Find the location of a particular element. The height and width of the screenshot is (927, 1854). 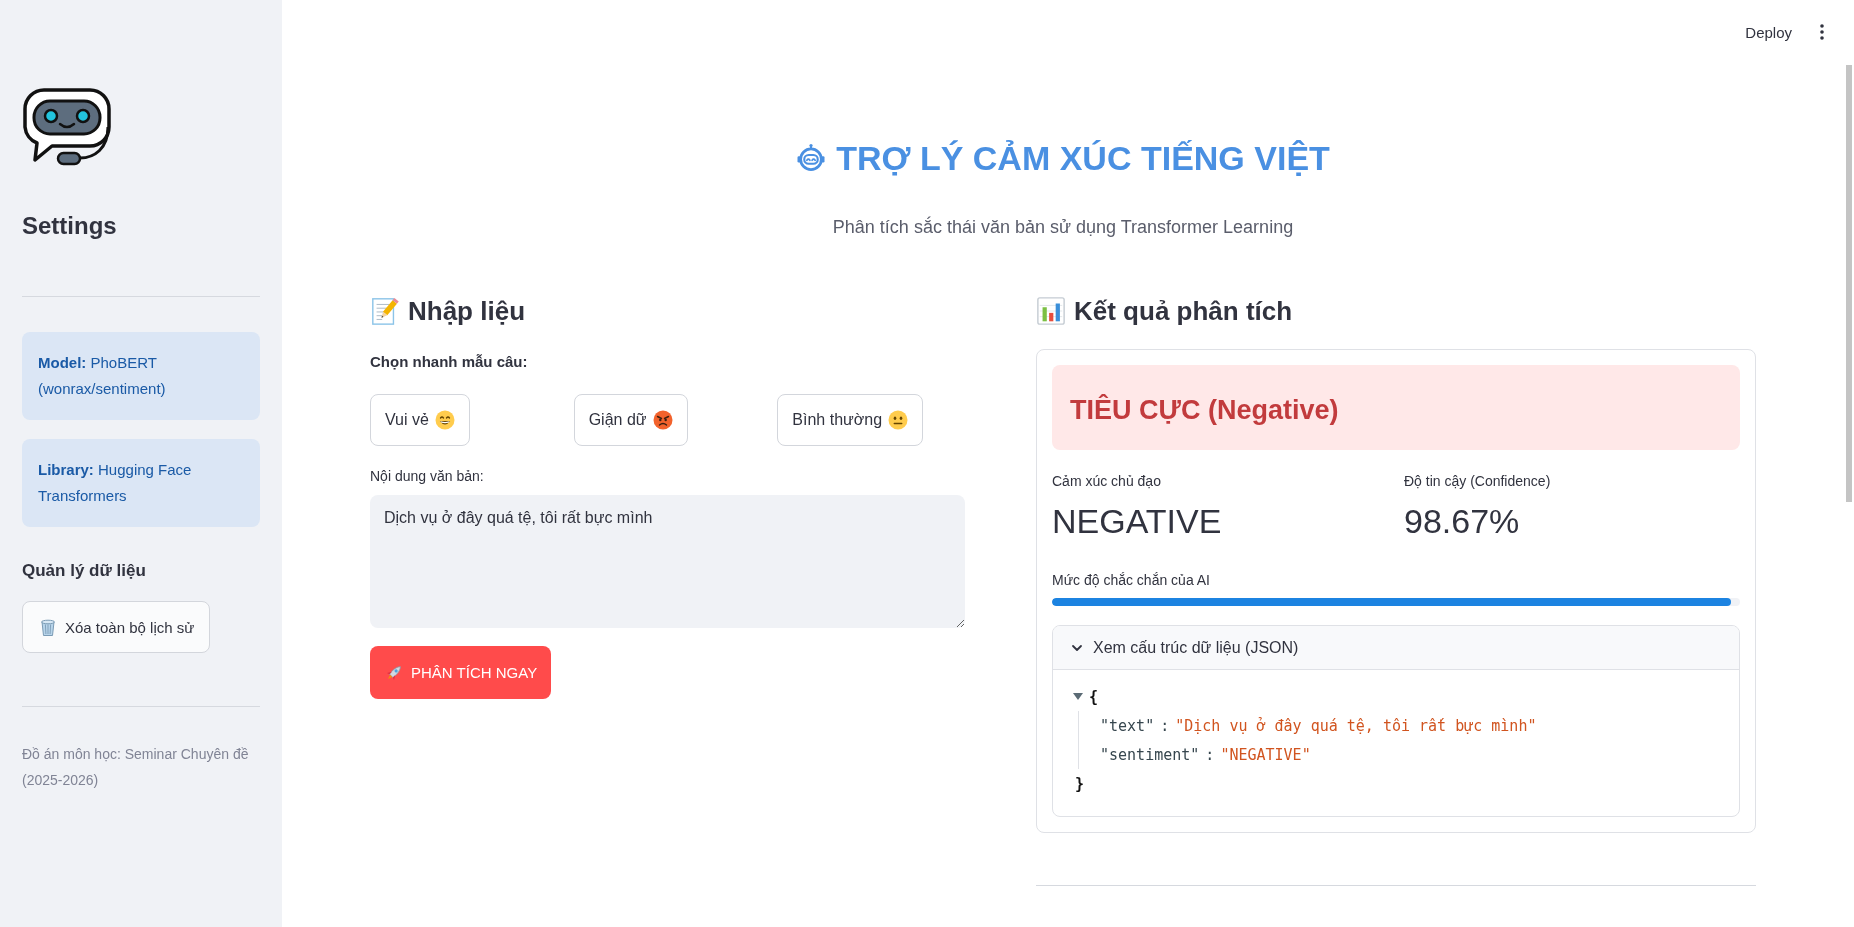

robot-face-icon is located at coordinates (811, 158).